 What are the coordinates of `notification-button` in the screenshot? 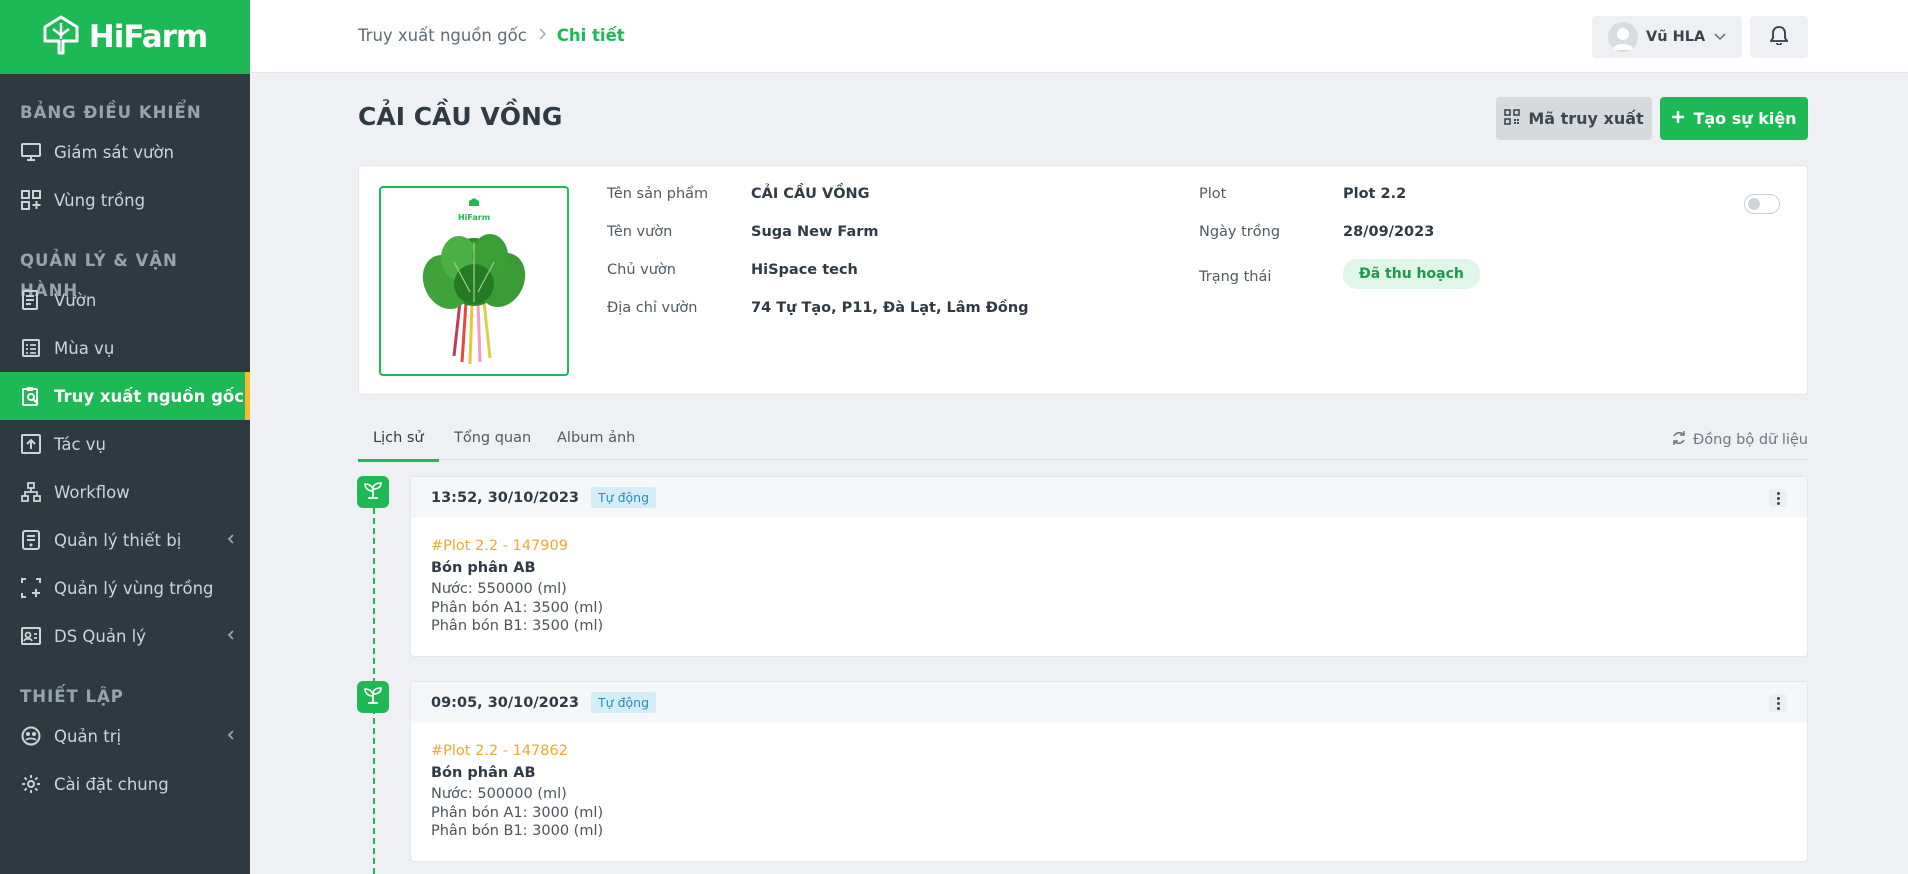 It's located at (1779, 37).